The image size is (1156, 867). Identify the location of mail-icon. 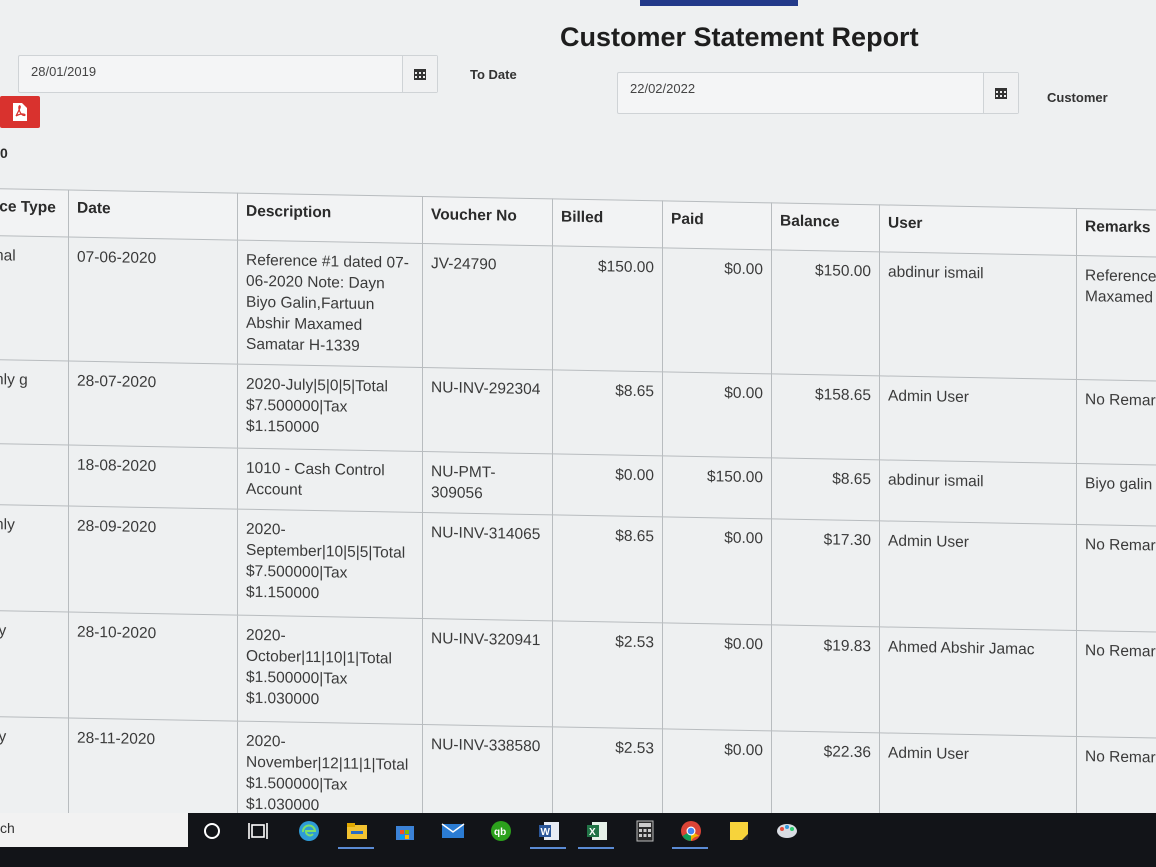
(453, 831).